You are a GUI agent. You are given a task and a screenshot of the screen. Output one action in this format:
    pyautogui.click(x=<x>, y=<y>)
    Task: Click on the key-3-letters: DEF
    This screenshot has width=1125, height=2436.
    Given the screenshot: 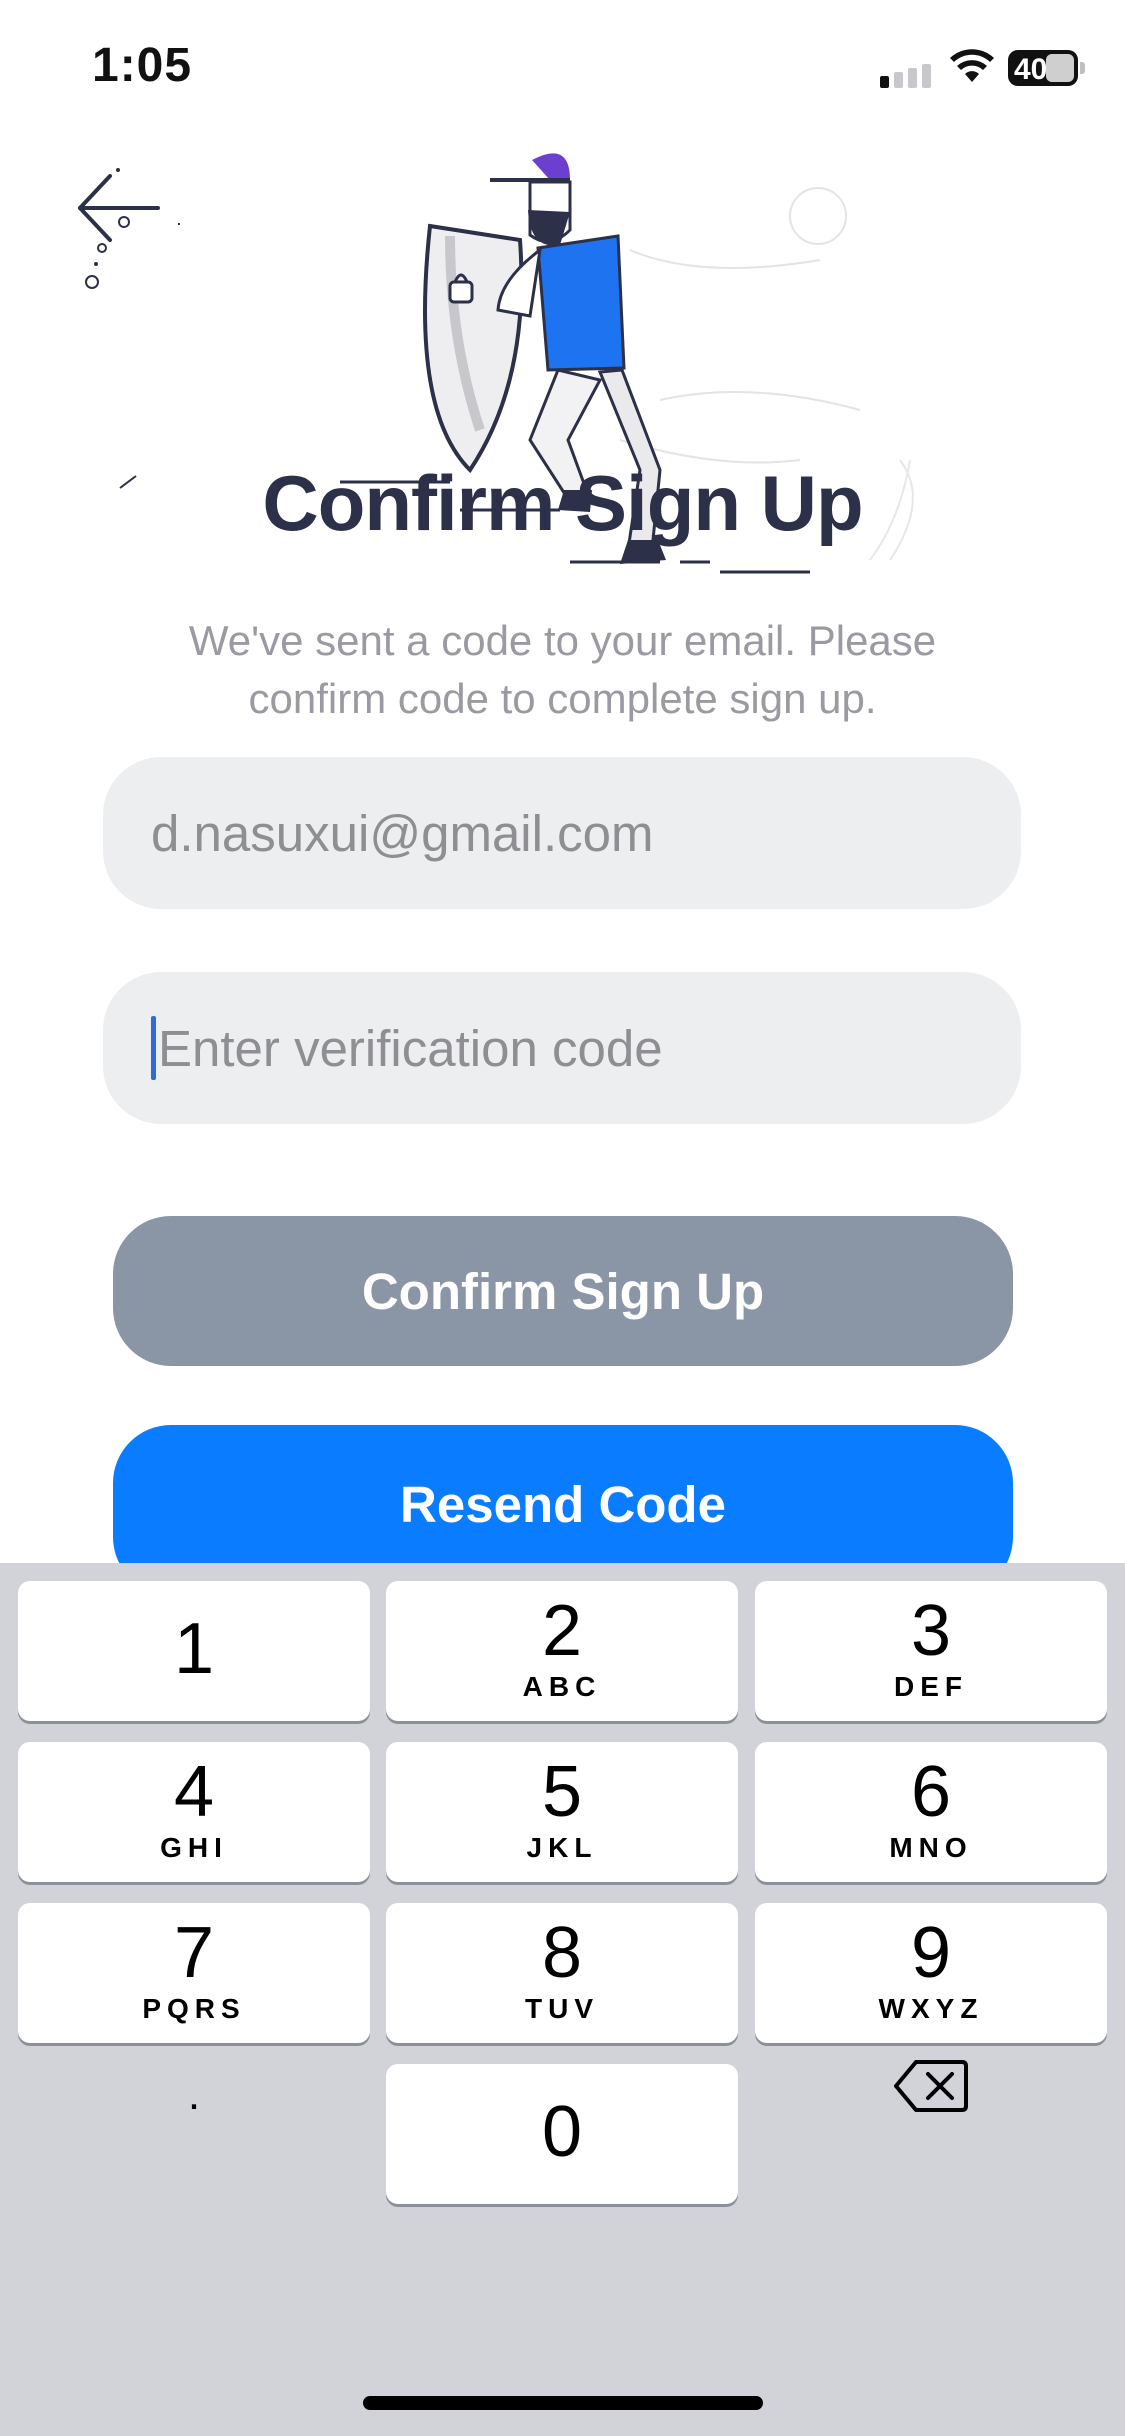 What is the action you would take?
    pyautogui.click(x=931, y=1686)
    